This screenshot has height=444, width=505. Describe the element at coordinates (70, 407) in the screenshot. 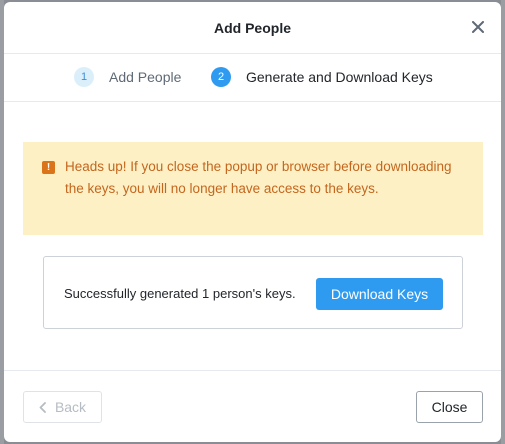

I see `back-button-label: Back` at that location.